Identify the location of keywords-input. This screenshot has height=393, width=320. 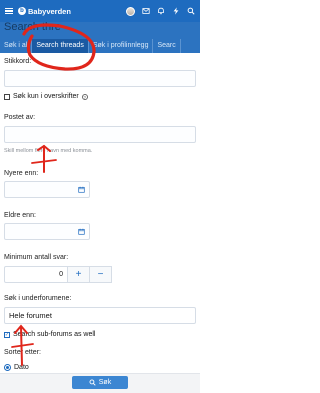
(100, 78).